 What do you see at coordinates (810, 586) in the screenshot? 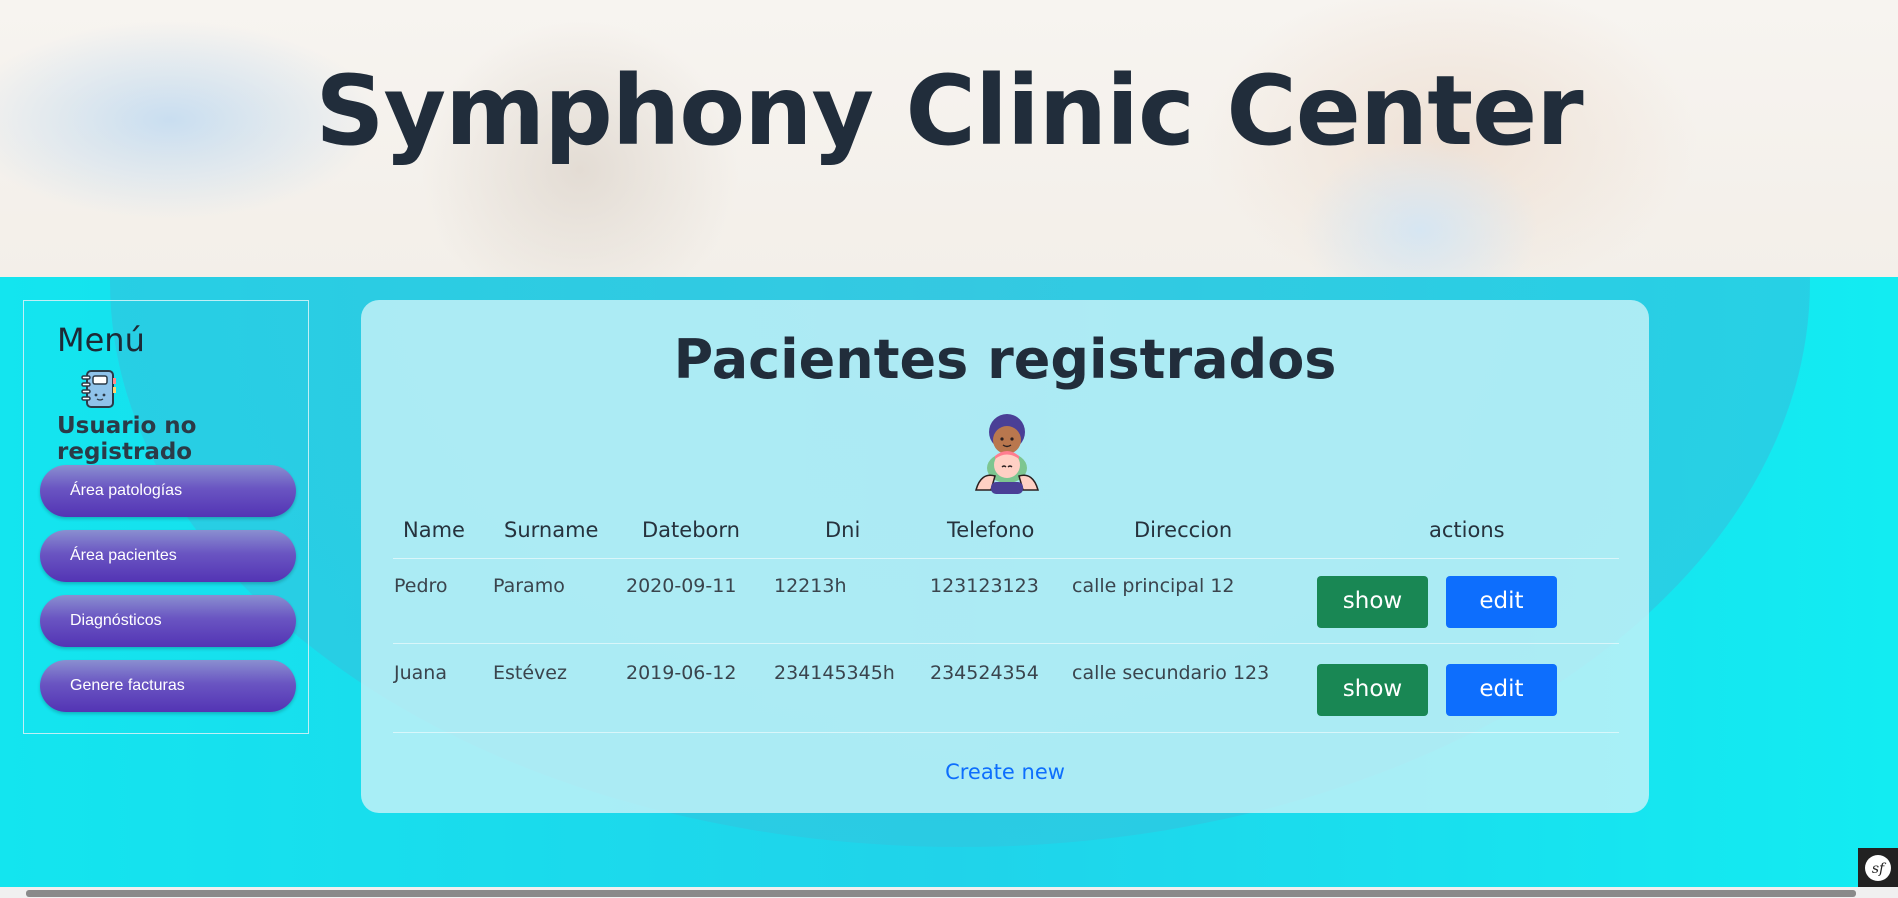
I see `cell-dni: 12213h` at bounding box center [810, 586].